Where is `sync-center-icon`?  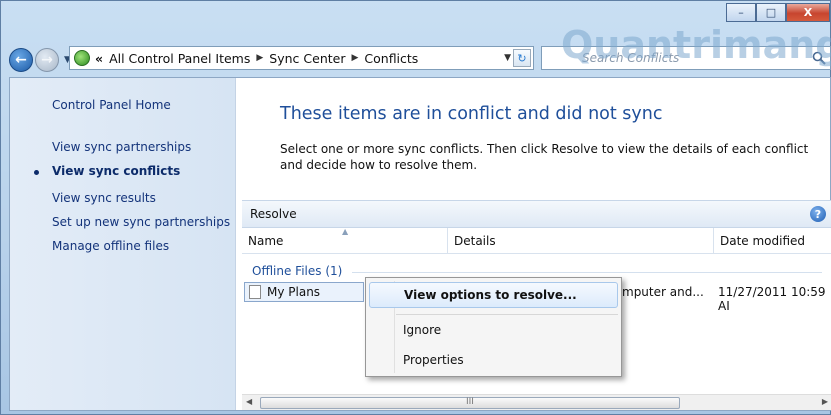
sync-center-icon is located at coordinates (82, 58).